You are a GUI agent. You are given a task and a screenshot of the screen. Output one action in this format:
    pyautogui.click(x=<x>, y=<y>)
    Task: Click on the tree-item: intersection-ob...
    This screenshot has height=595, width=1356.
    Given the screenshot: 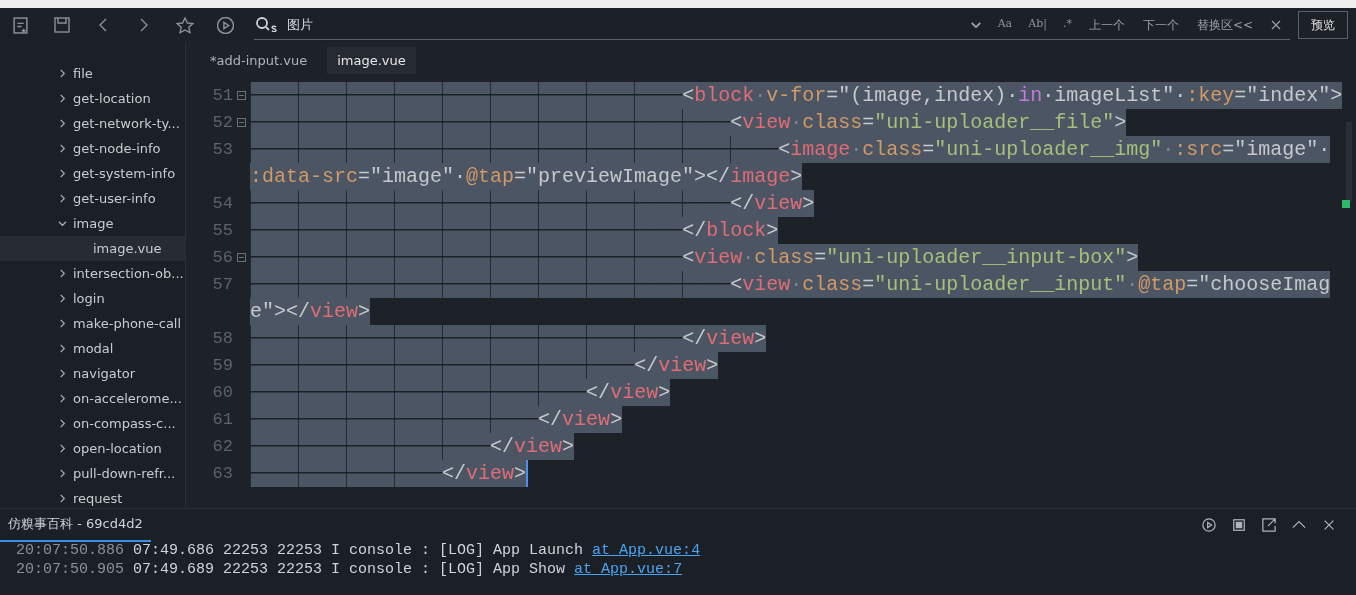 What is the action you would take?
    pyautogui.click(x=92, y=273)
    